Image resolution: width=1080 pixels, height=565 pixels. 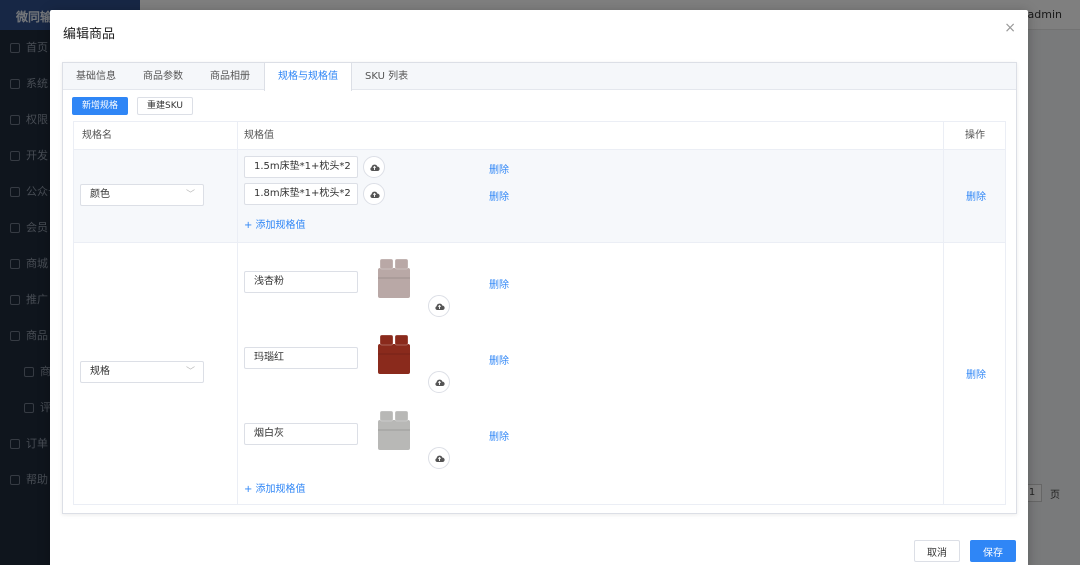 I want to click on save-button: 保存, so click(x=993, y=551).